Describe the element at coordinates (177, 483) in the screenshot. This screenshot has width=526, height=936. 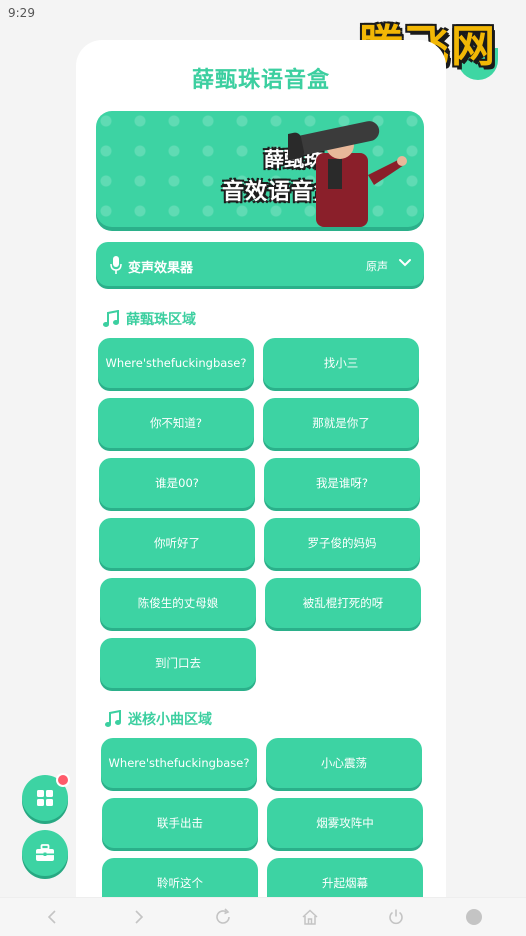
I see `sound-button: 谁是00?` at that location.